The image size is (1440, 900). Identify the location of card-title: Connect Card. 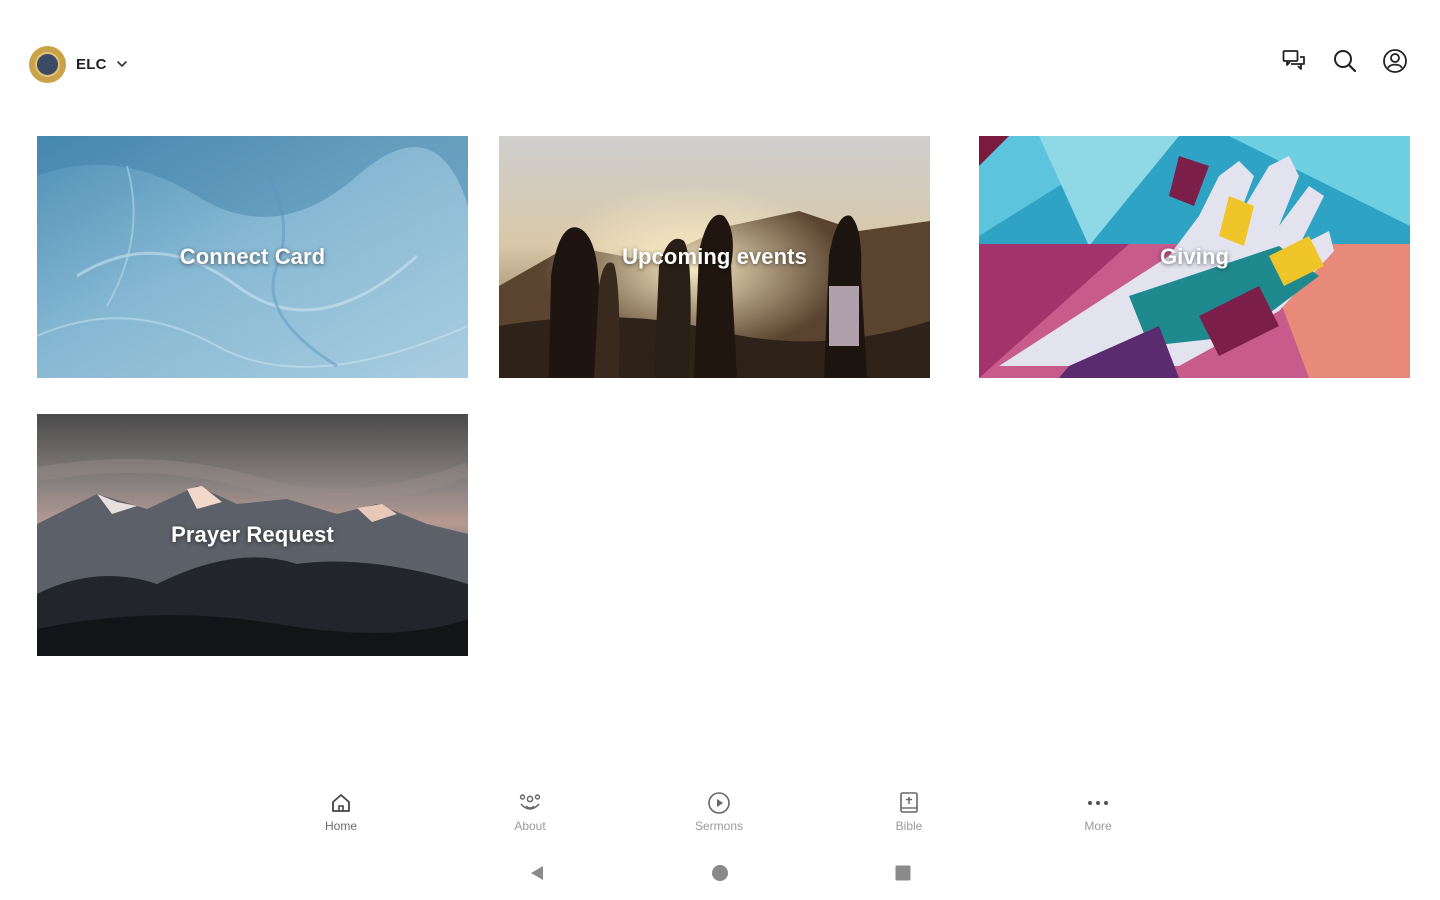
(252, 256).